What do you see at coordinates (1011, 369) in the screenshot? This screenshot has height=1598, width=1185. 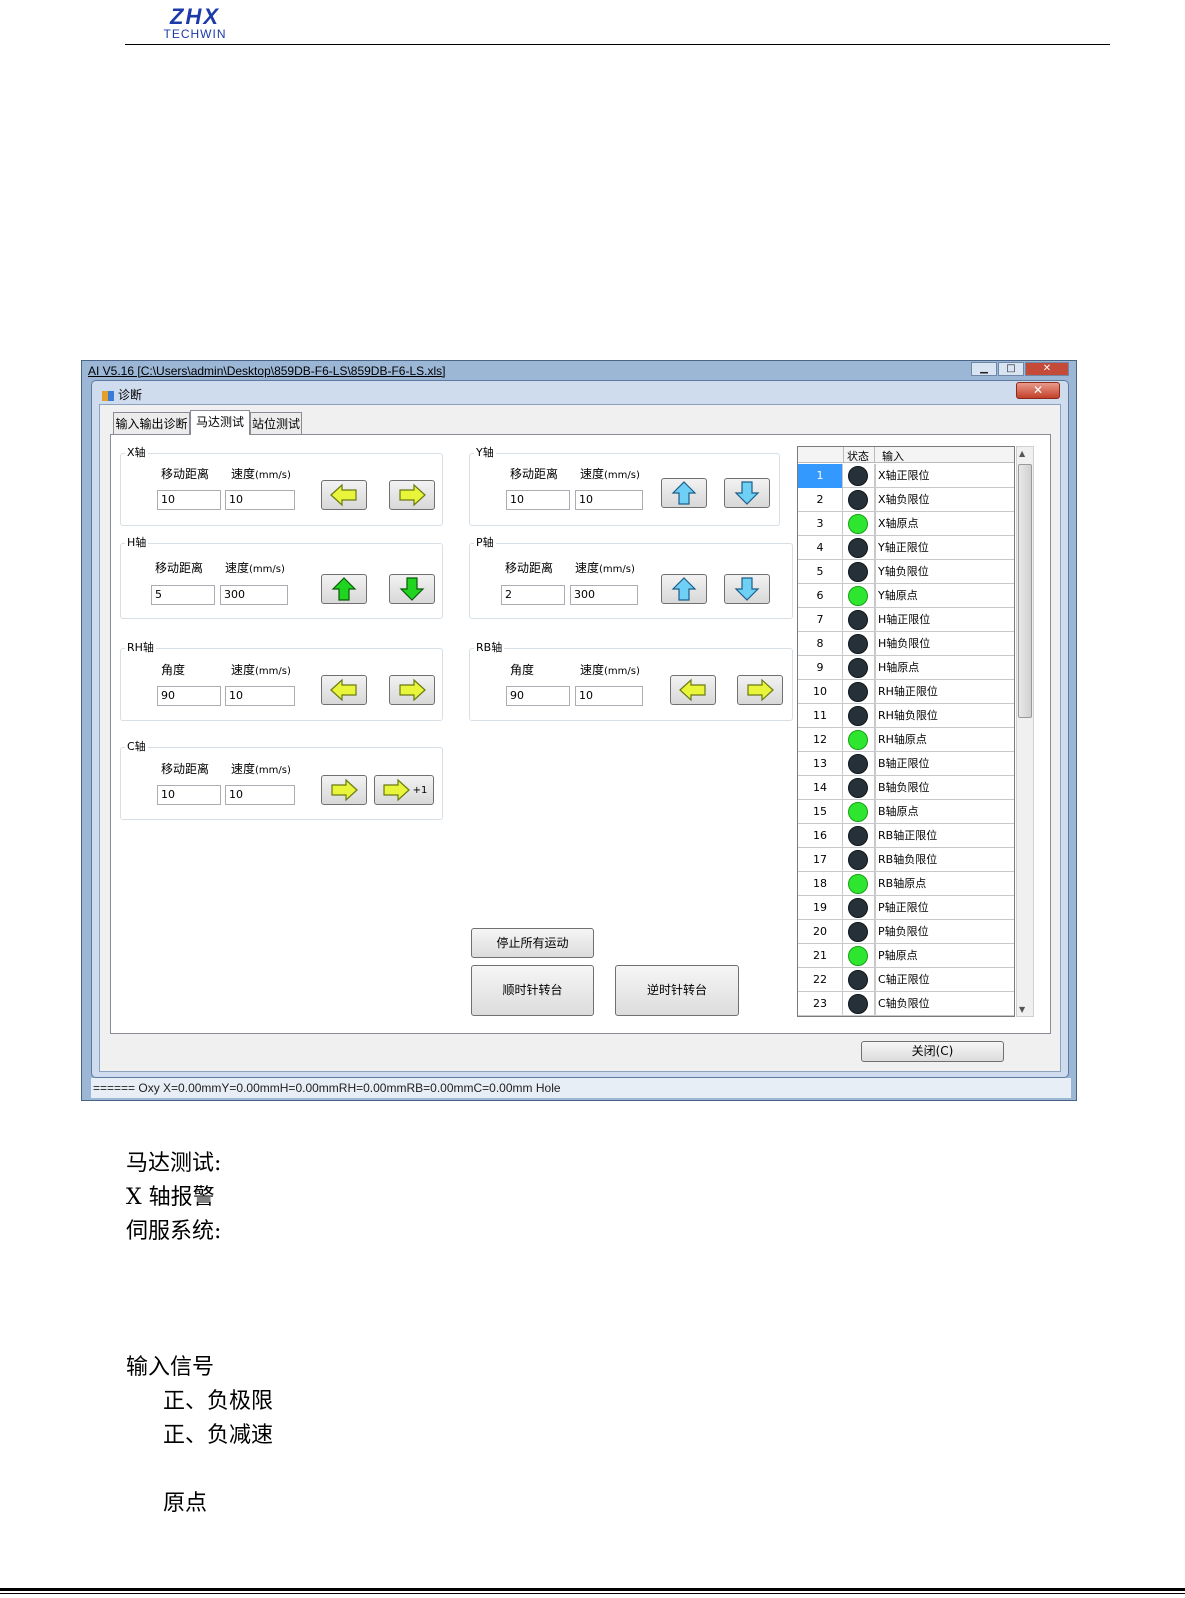 I see `maximize-button: □` at bounding box center [1011, 369].